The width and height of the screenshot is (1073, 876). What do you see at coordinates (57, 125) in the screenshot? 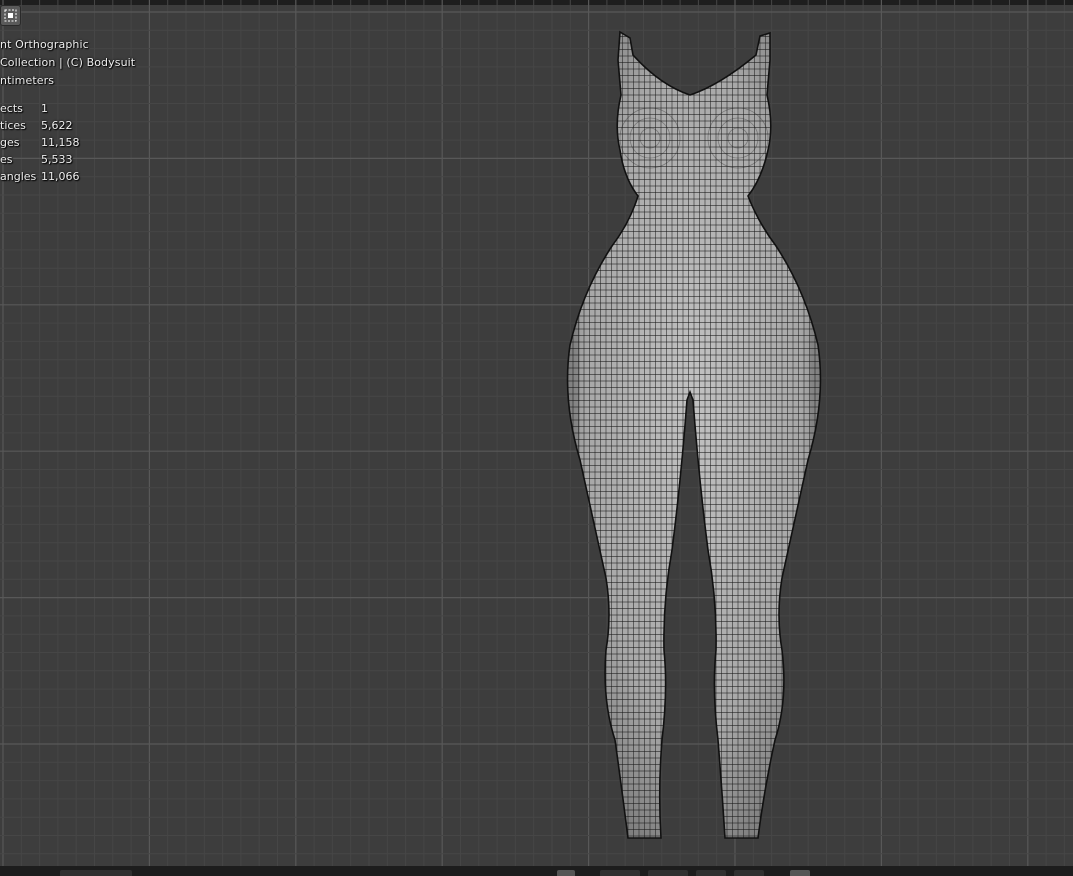
I see `stat-value: 5,622` at bounding box center [57, 125].